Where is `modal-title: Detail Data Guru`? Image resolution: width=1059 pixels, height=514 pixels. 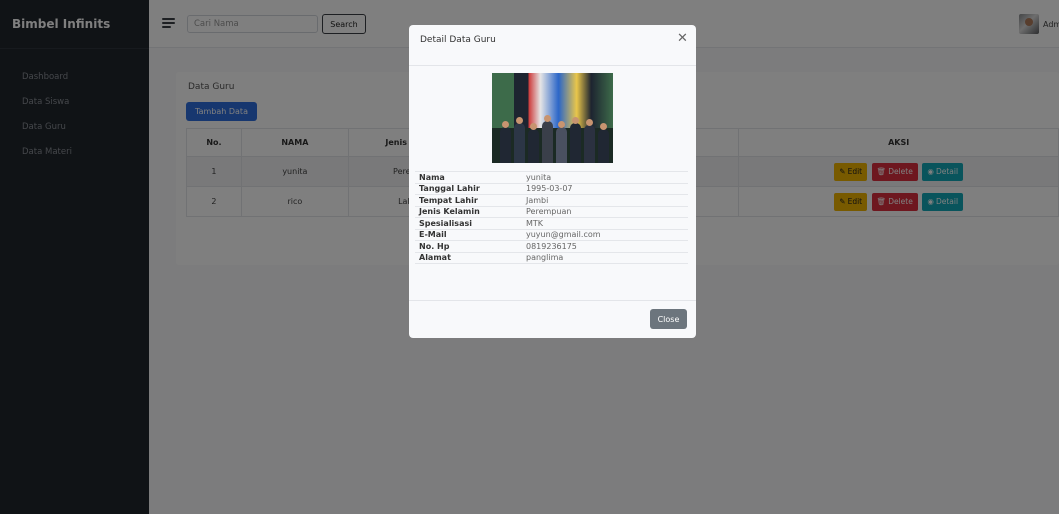 modal-title: Detail Data Guru is located at coordinates (458, 40).